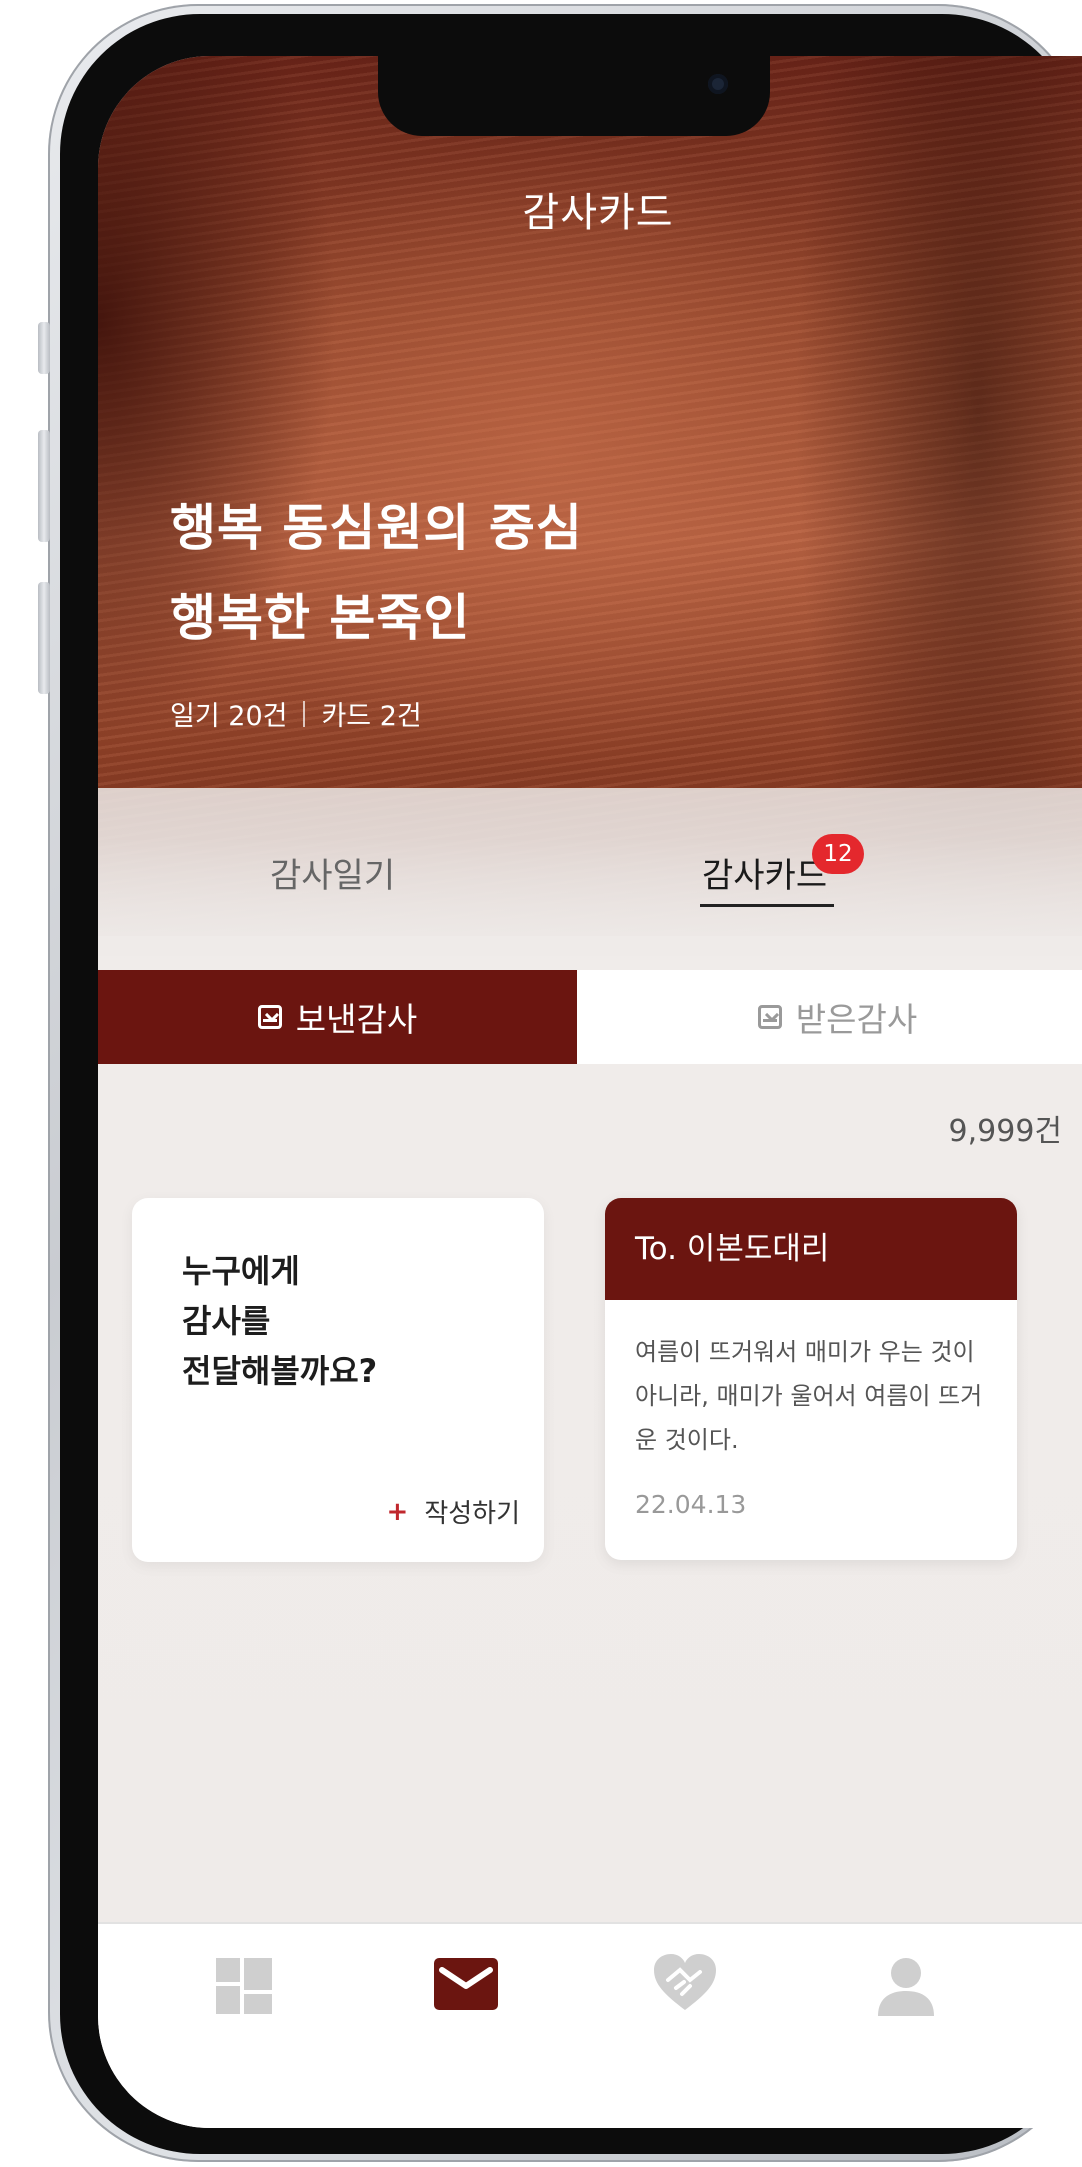 This screenshot has width=1082, height=2167. Describe the element at coordinates (590, 2025) in the screenshot. I see `bottom-nav` at that location.